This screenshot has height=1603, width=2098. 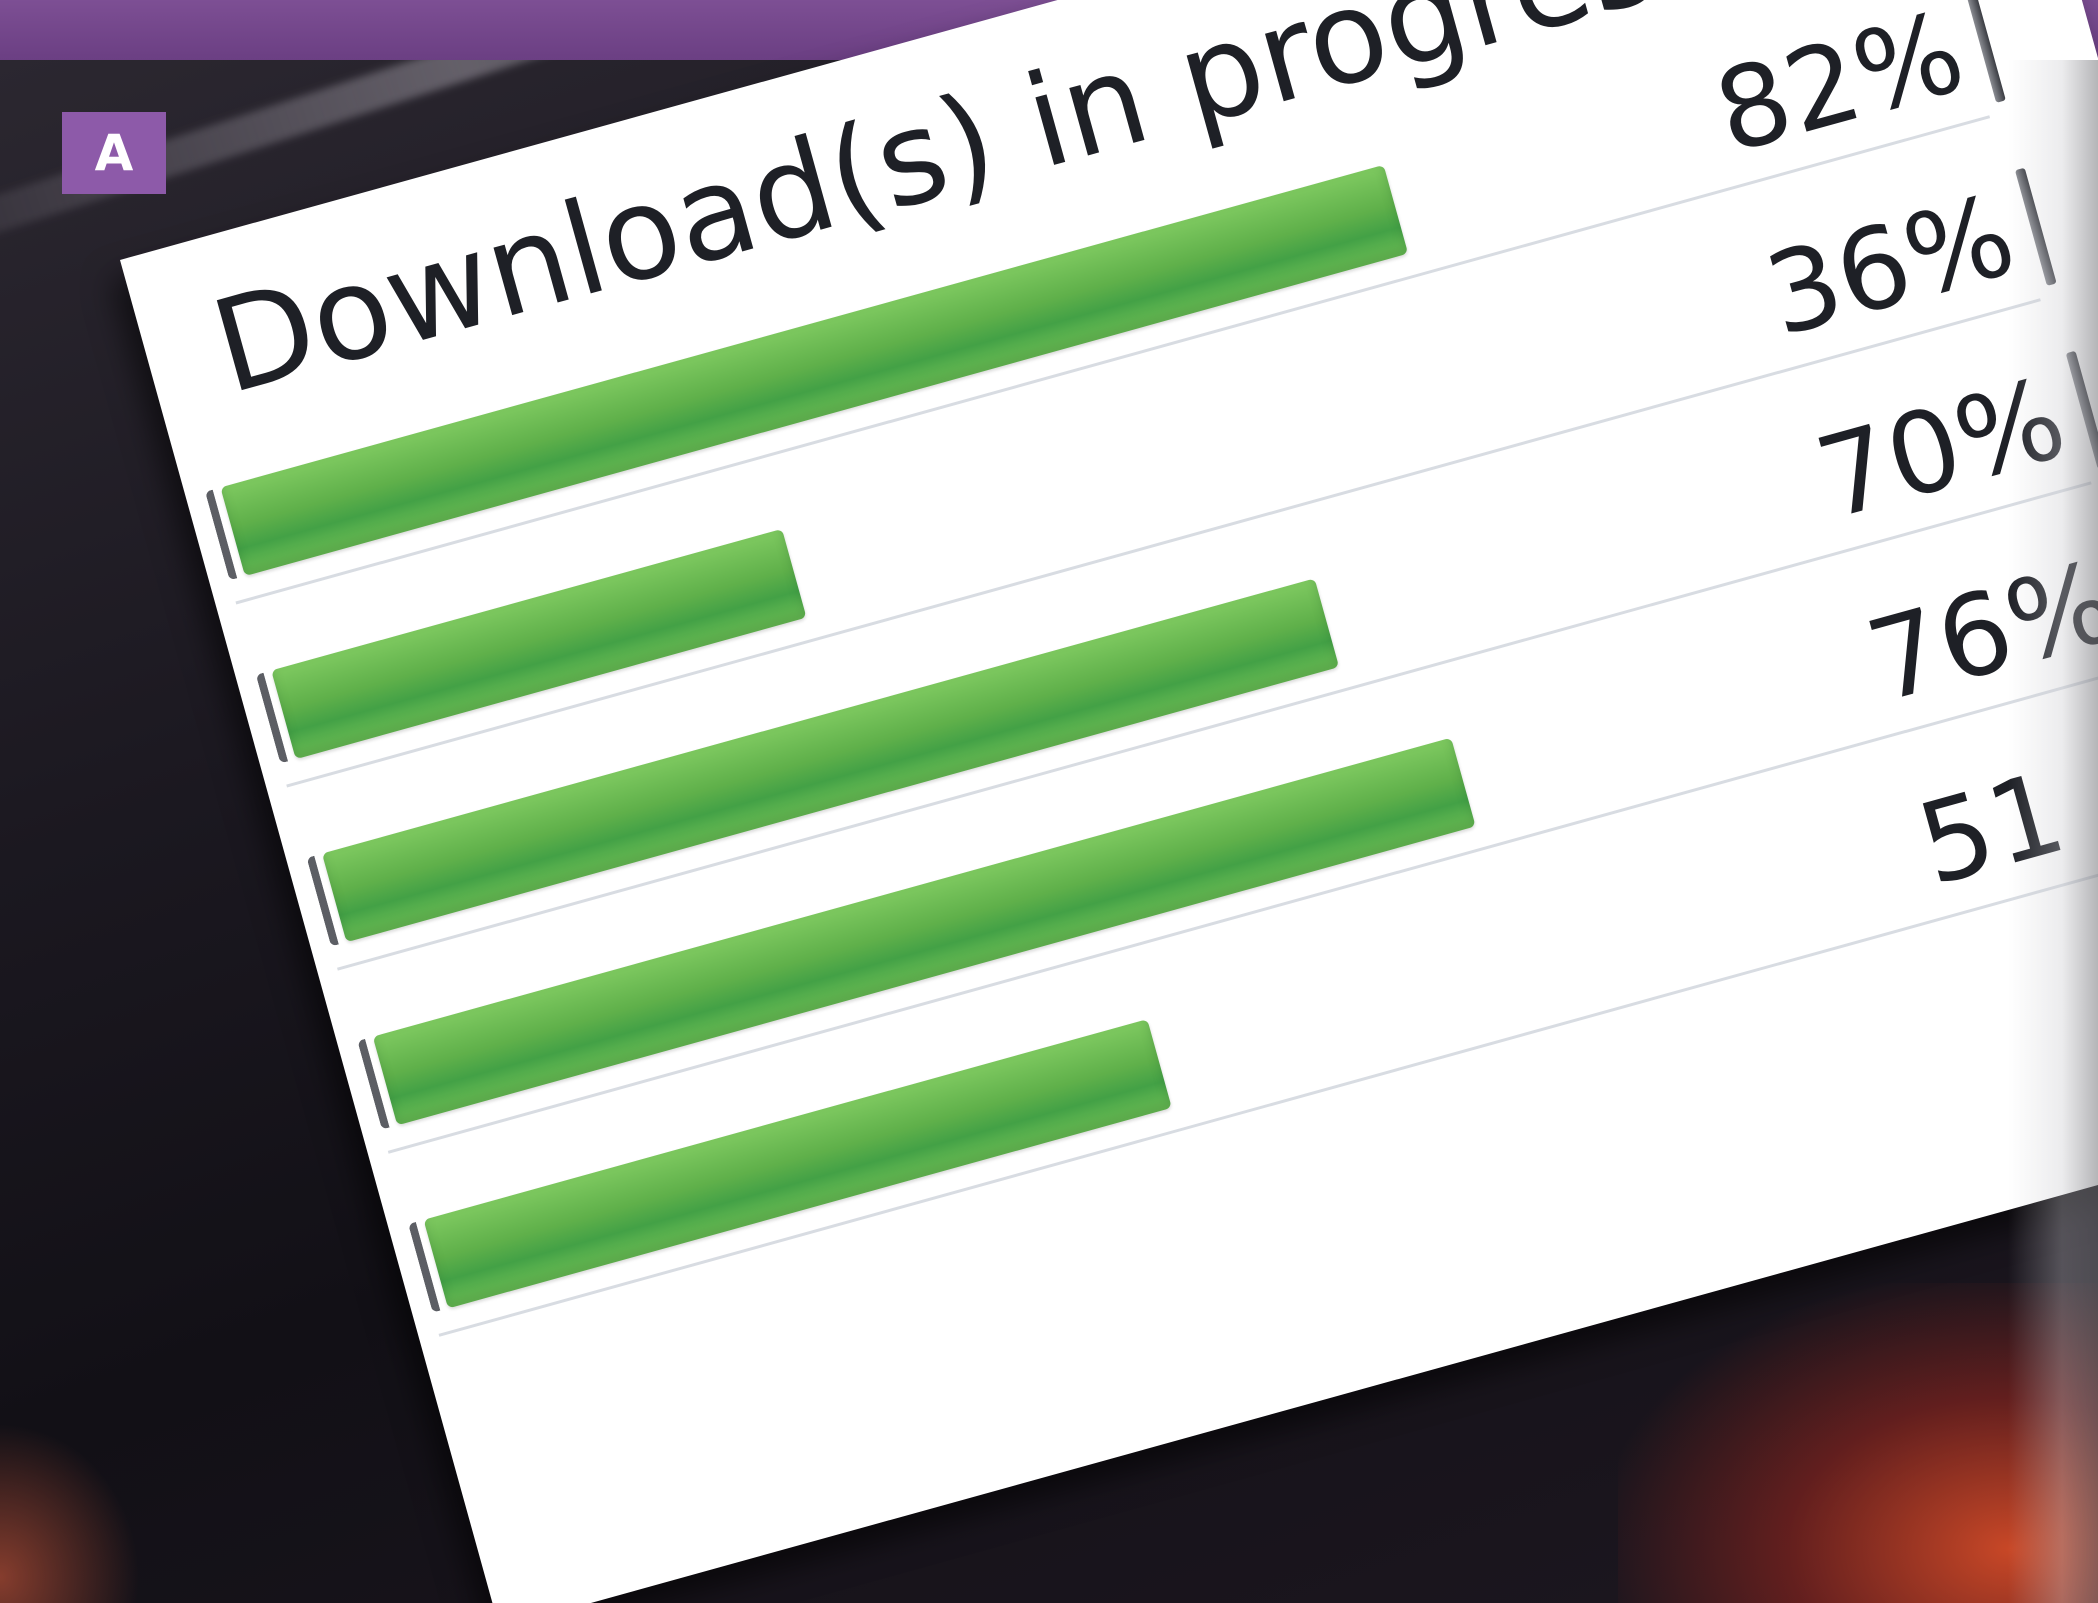 What do you see at coordinates (70, 1513) in the screenshot?
I see `warm-light-glow-left` at bounding box center [70, 1513].